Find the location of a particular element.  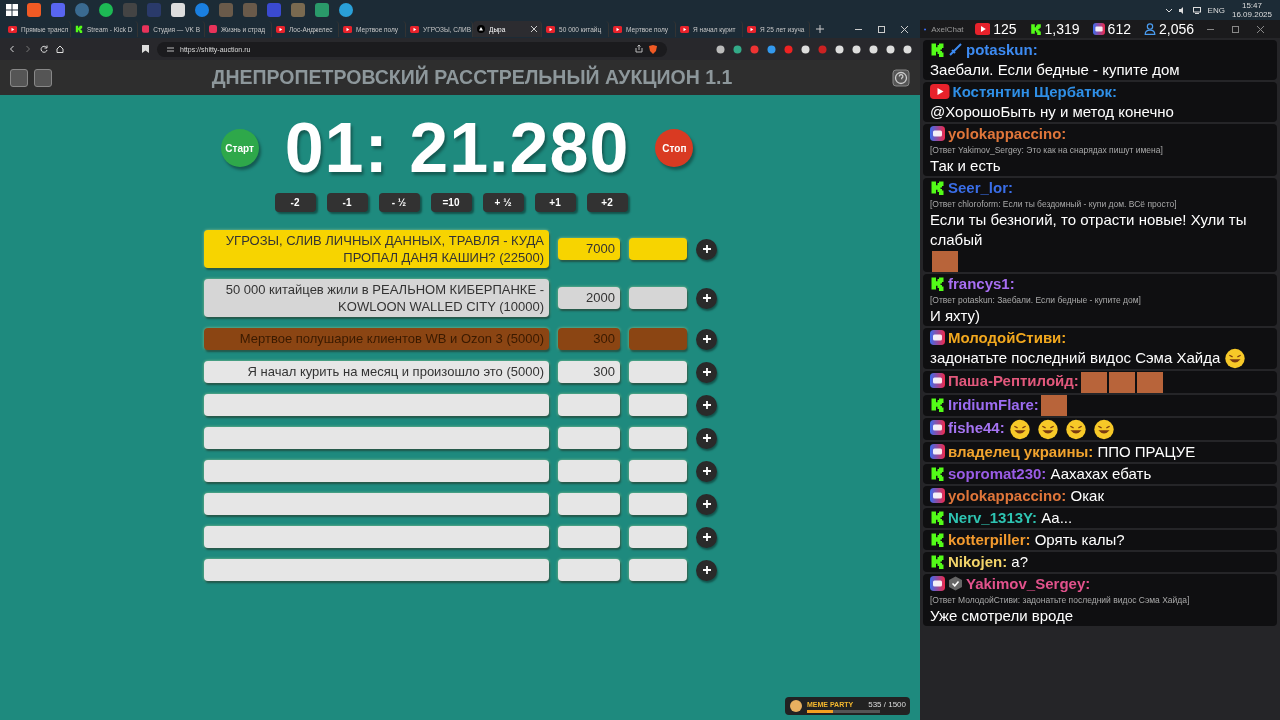

chat-message-text: Орять калы? is located at coordinates (1079, 539).